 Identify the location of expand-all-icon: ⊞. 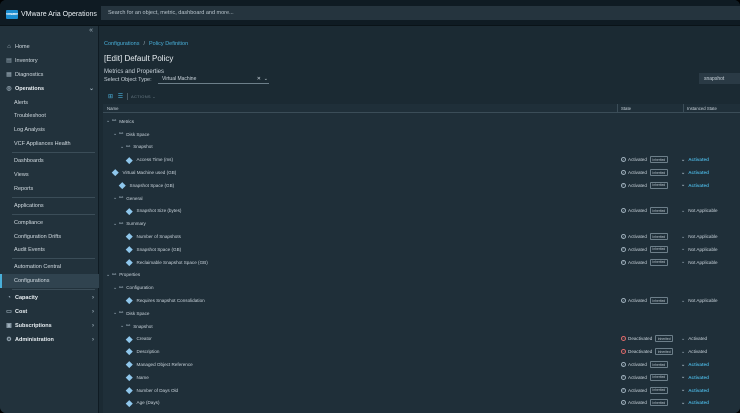
(110, 96).